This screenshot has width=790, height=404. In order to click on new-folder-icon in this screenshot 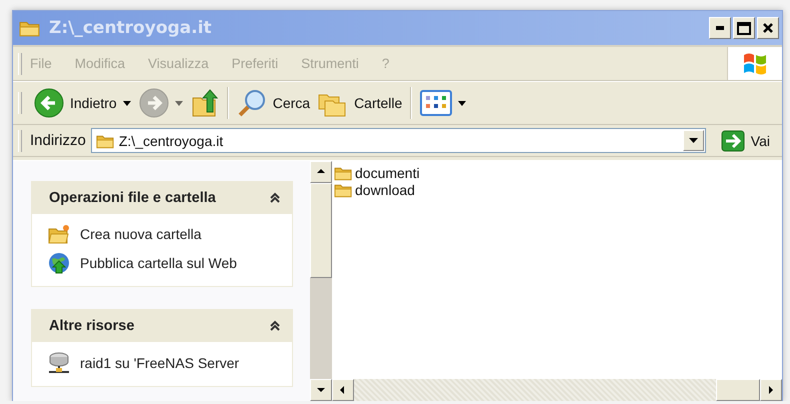, I will do `click(59, 234)`.